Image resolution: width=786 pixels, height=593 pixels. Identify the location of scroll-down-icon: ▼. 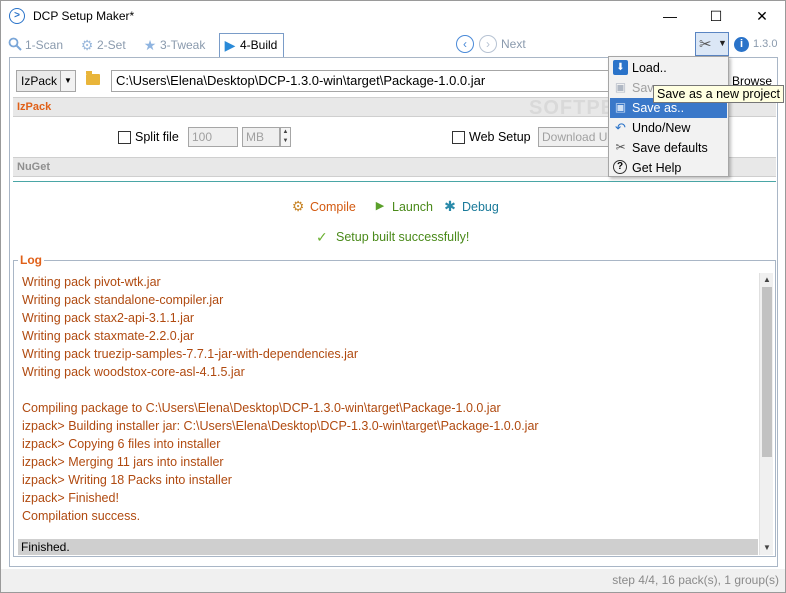
(767, 548).